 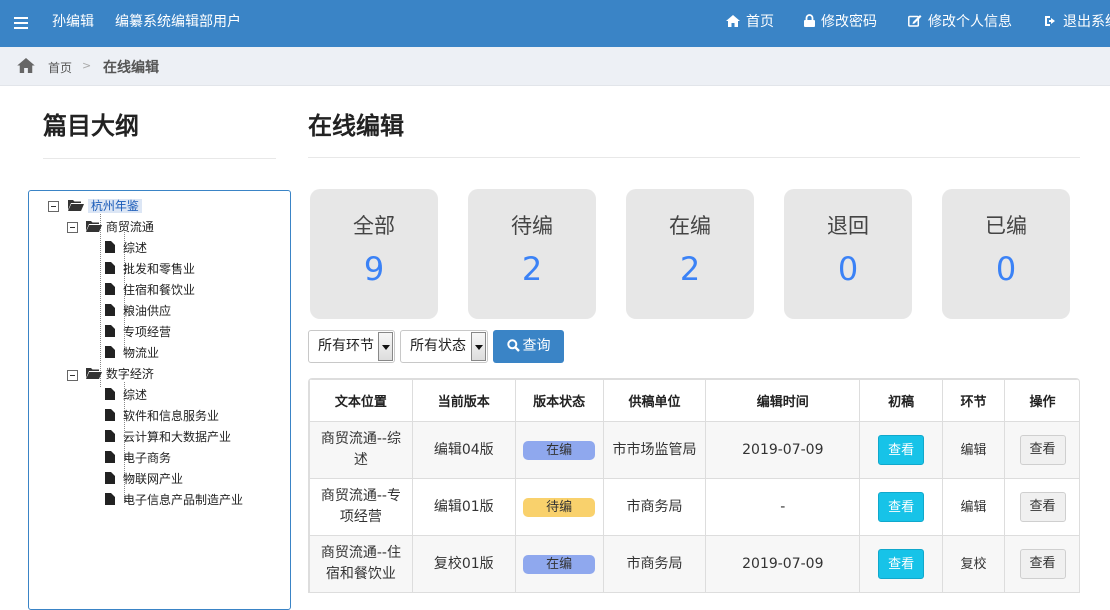 I want to click on column-header: 版本状态, so click(x=559, y=400).